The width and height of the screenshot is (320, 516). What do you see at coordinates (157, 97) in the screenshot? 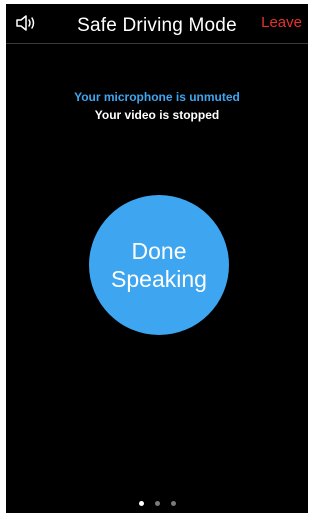
I see `microphone-status: Your microphone is unmuted` at bounding box center [157, 97].